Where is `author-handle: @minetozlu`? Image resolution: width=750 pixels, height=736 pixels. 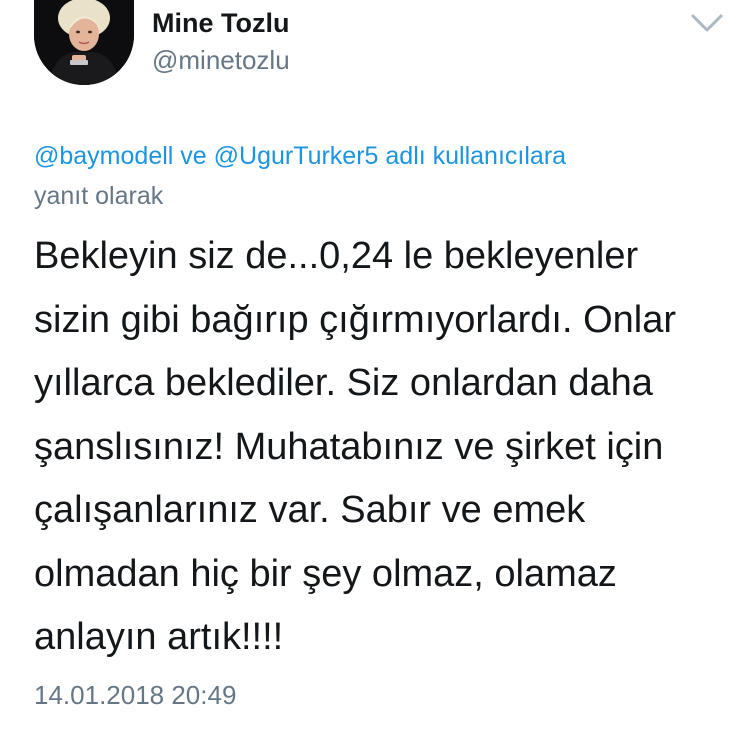 author-handle: @minetozlu is located at coordinates (221, 60).